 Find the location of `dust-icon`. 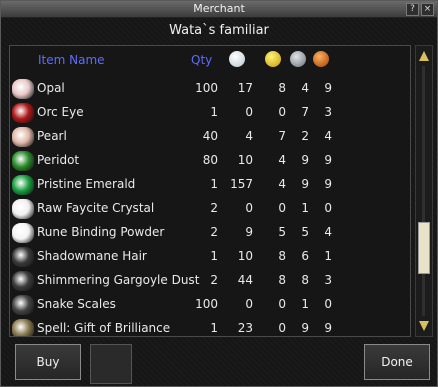

dust-icon is located at coordinates (23, 281).